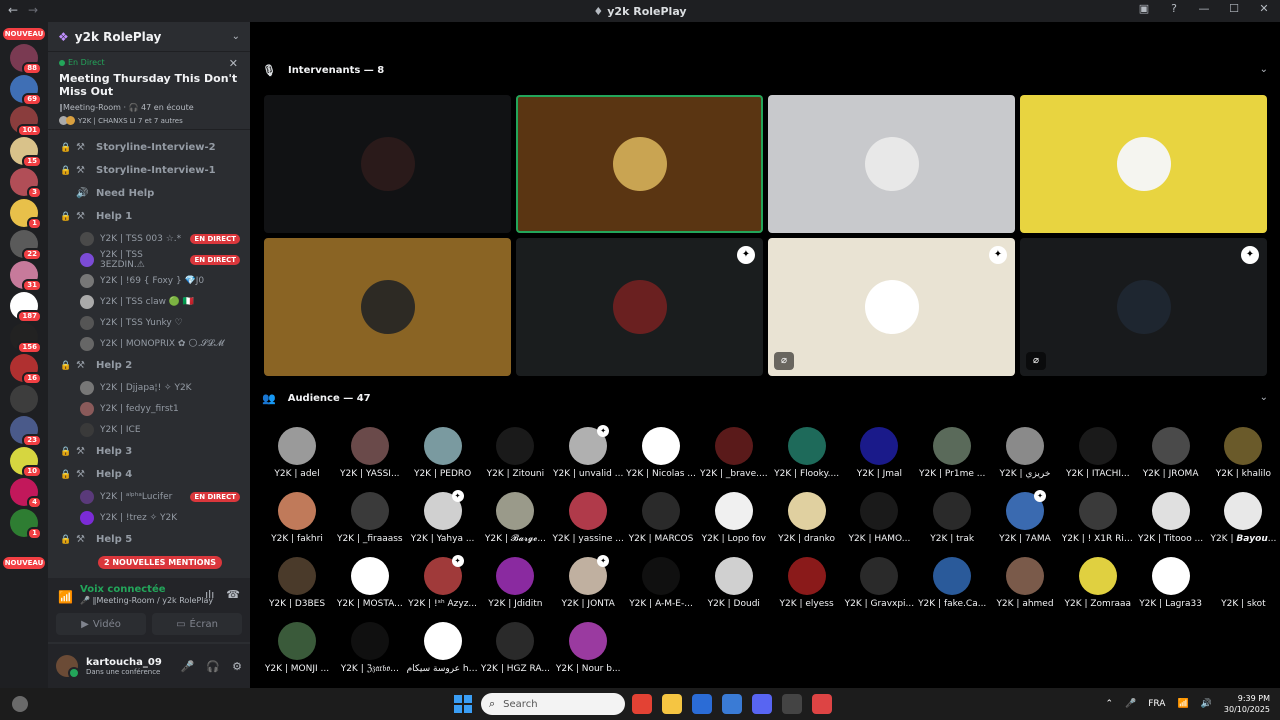 This screenshot has width=1280, height=720. What do you see at coordinates (734, 583) in the screenshot?
I see `audience-member: Y2K | Doudi` at bounding box center [734, 583].